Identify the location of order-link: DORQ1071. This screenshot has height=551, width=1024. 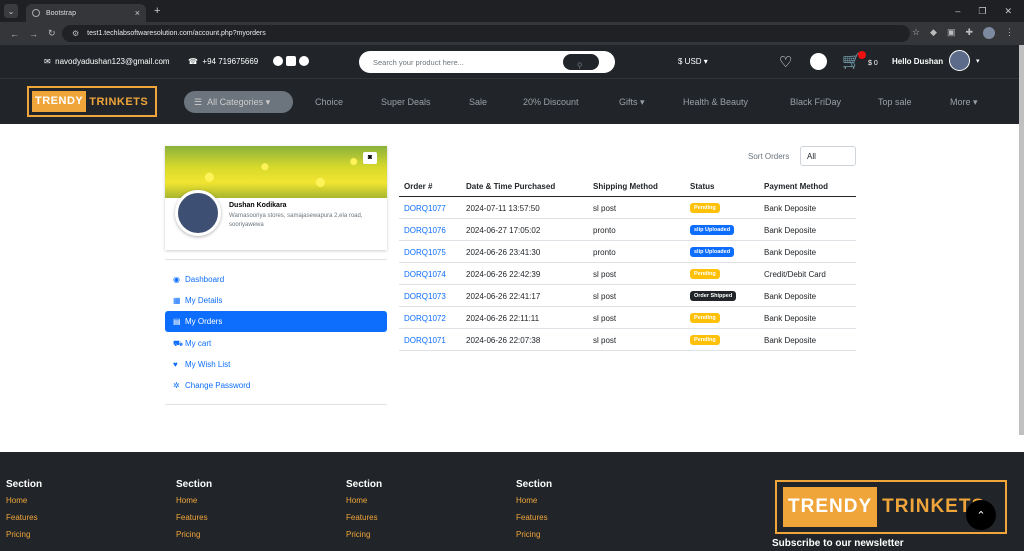
(425, 340).